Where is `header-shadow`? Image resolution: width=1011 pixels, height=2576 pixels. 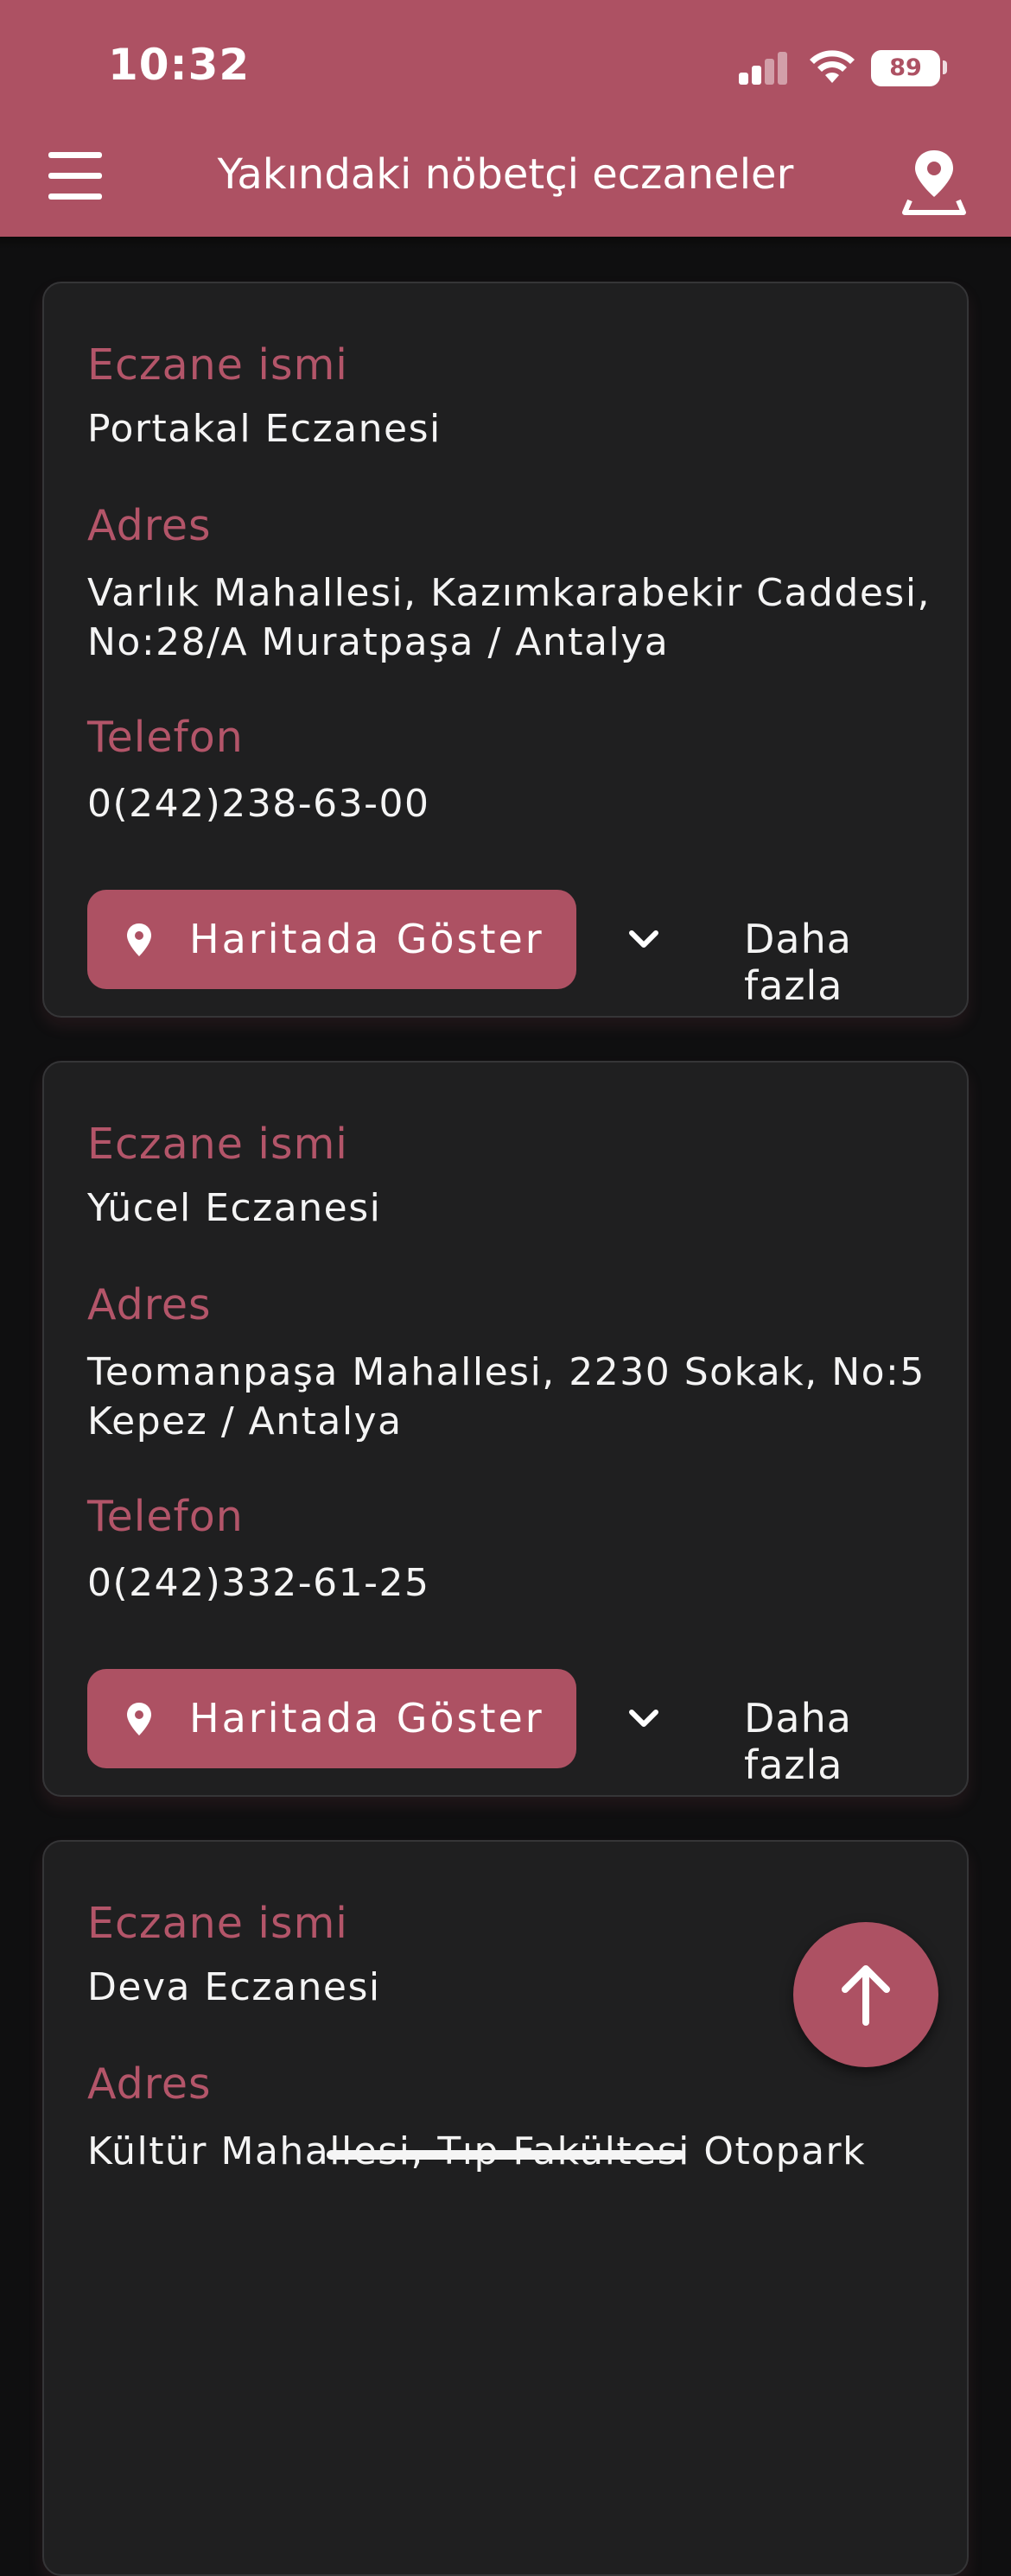 header-shadow is located at coordinates (505, 243).